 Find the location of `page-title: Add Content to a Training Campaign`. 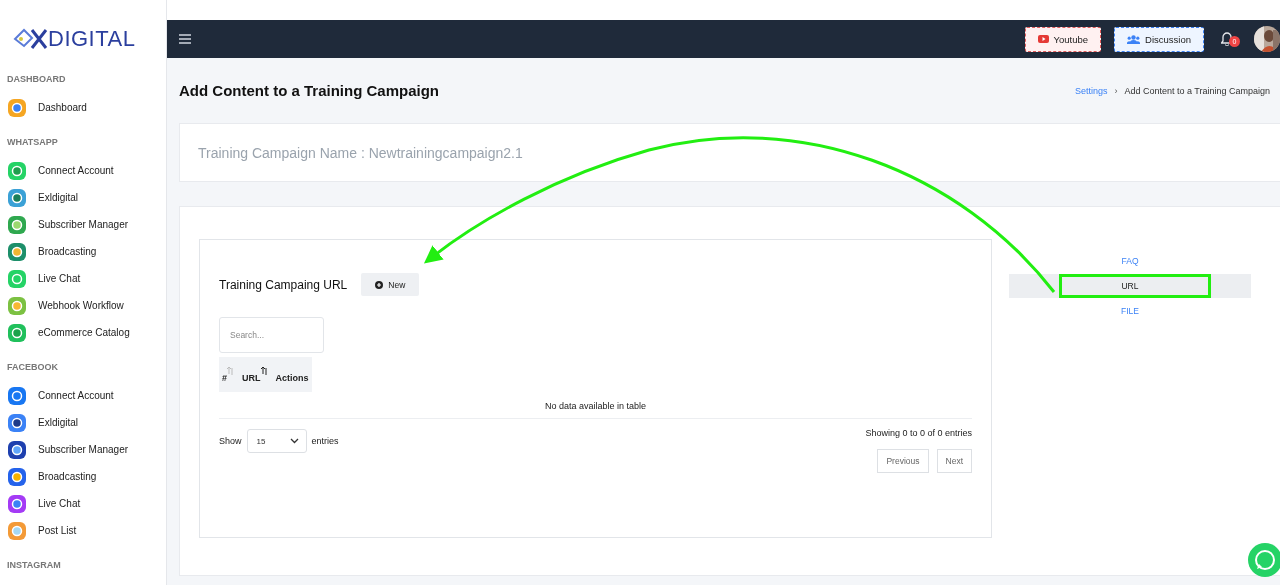

page-title: Add Content to a Training Campaign is located at coordinates (309, 90).